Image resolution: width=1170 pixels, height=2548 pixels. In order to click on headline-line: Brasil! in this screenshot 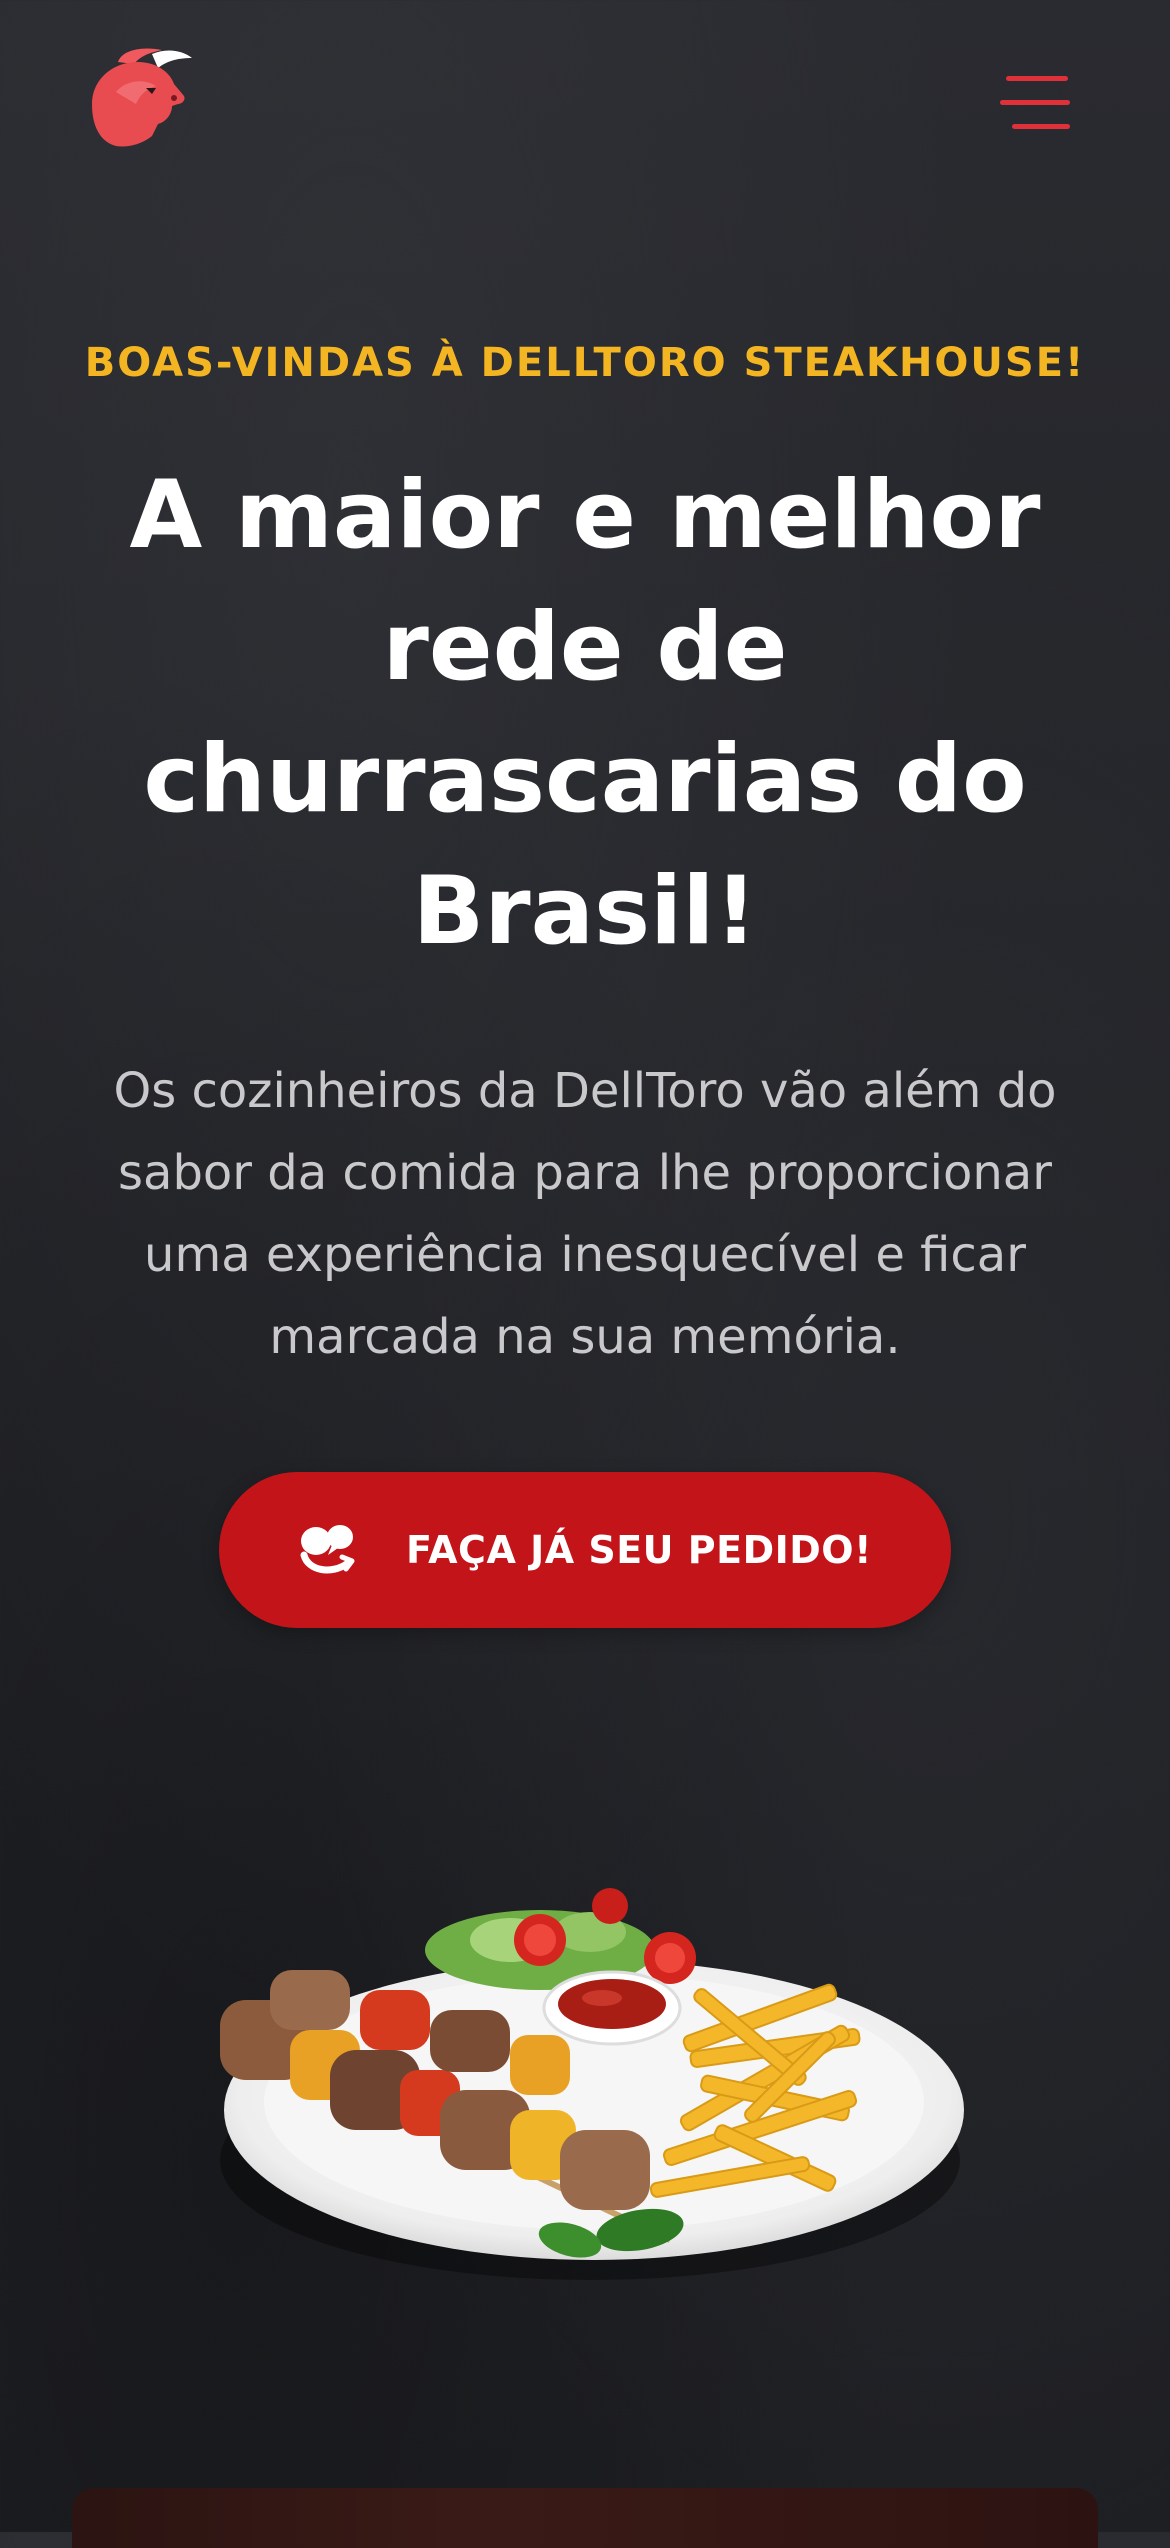, I will do `click(585, 911)`.